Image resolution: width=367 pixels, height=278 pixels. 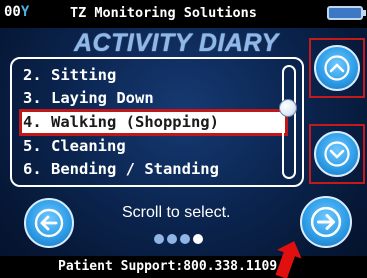 What do you see at coordinates (198, 239) in the screenshot?
I see `page-dot-active` at bounding box center [198, 239].